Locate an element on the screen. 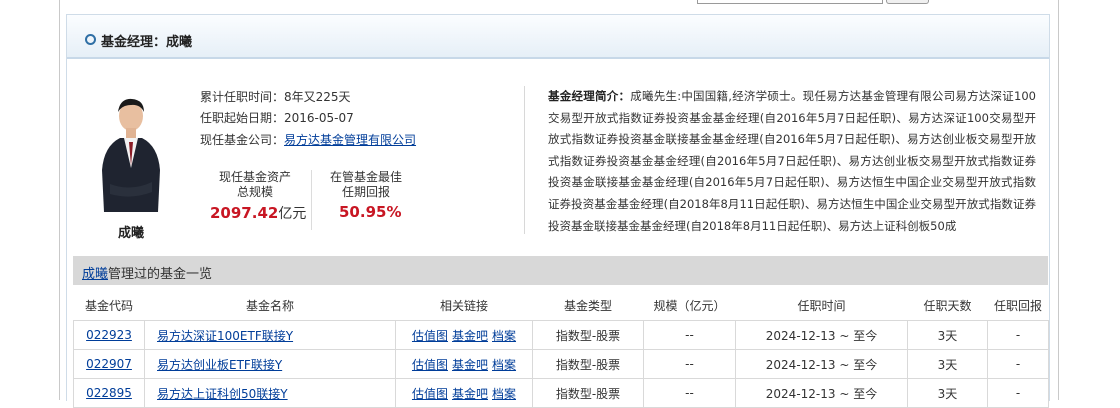 This screenshot has height=408, width=1120. tenure-text: 累计任职时间：8年又225天 is located at coordinates (275, 97).